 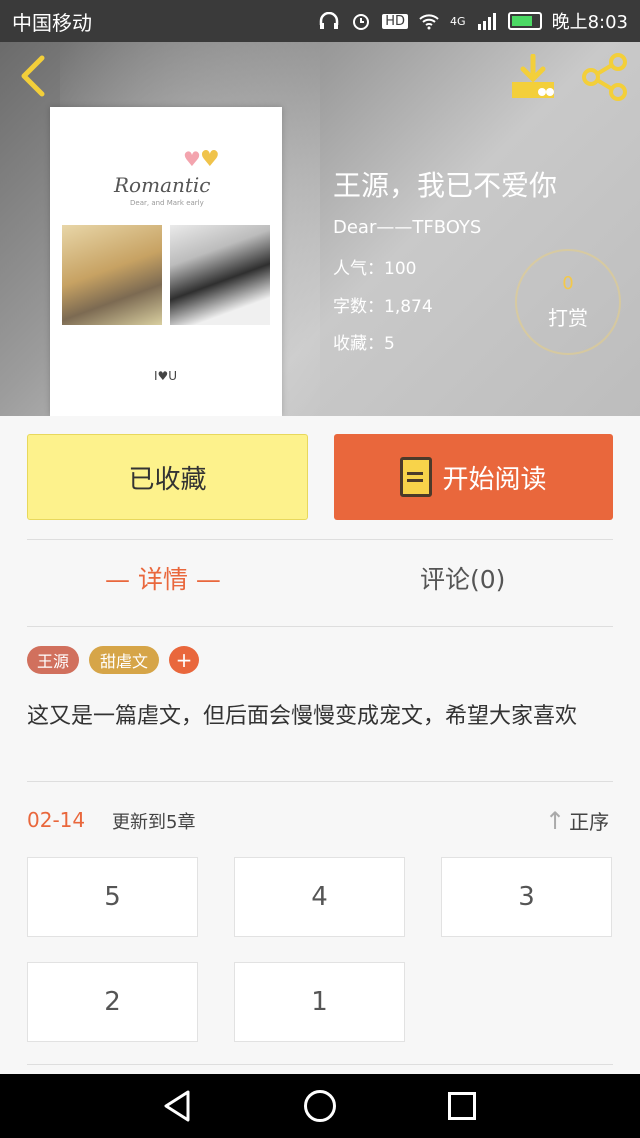 What do you see at coordinates (555, 820) in the screenshot?
I see `arrow-up-icon: ↑` at bounding box center [555, 820].